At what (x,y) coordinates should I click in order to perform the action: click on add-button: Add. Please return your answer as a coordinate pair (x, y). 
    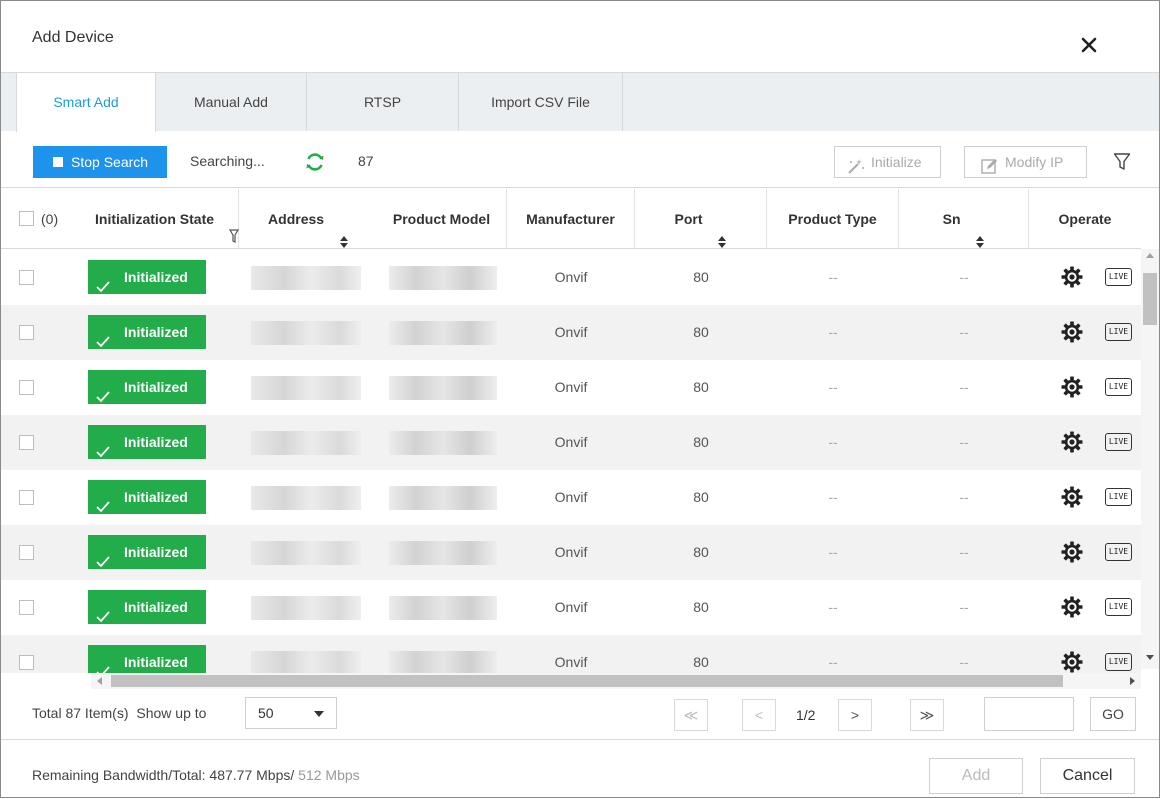
    Looking at the image, I should click on (976, 776).